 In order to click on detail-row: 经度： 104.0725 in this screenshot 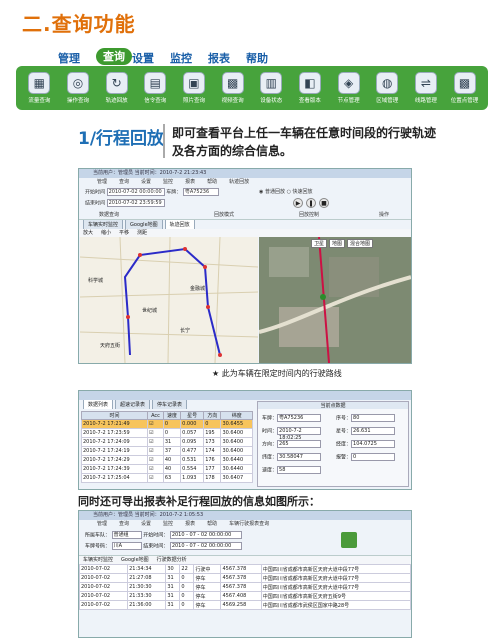, I will do `click(366, 444)`.